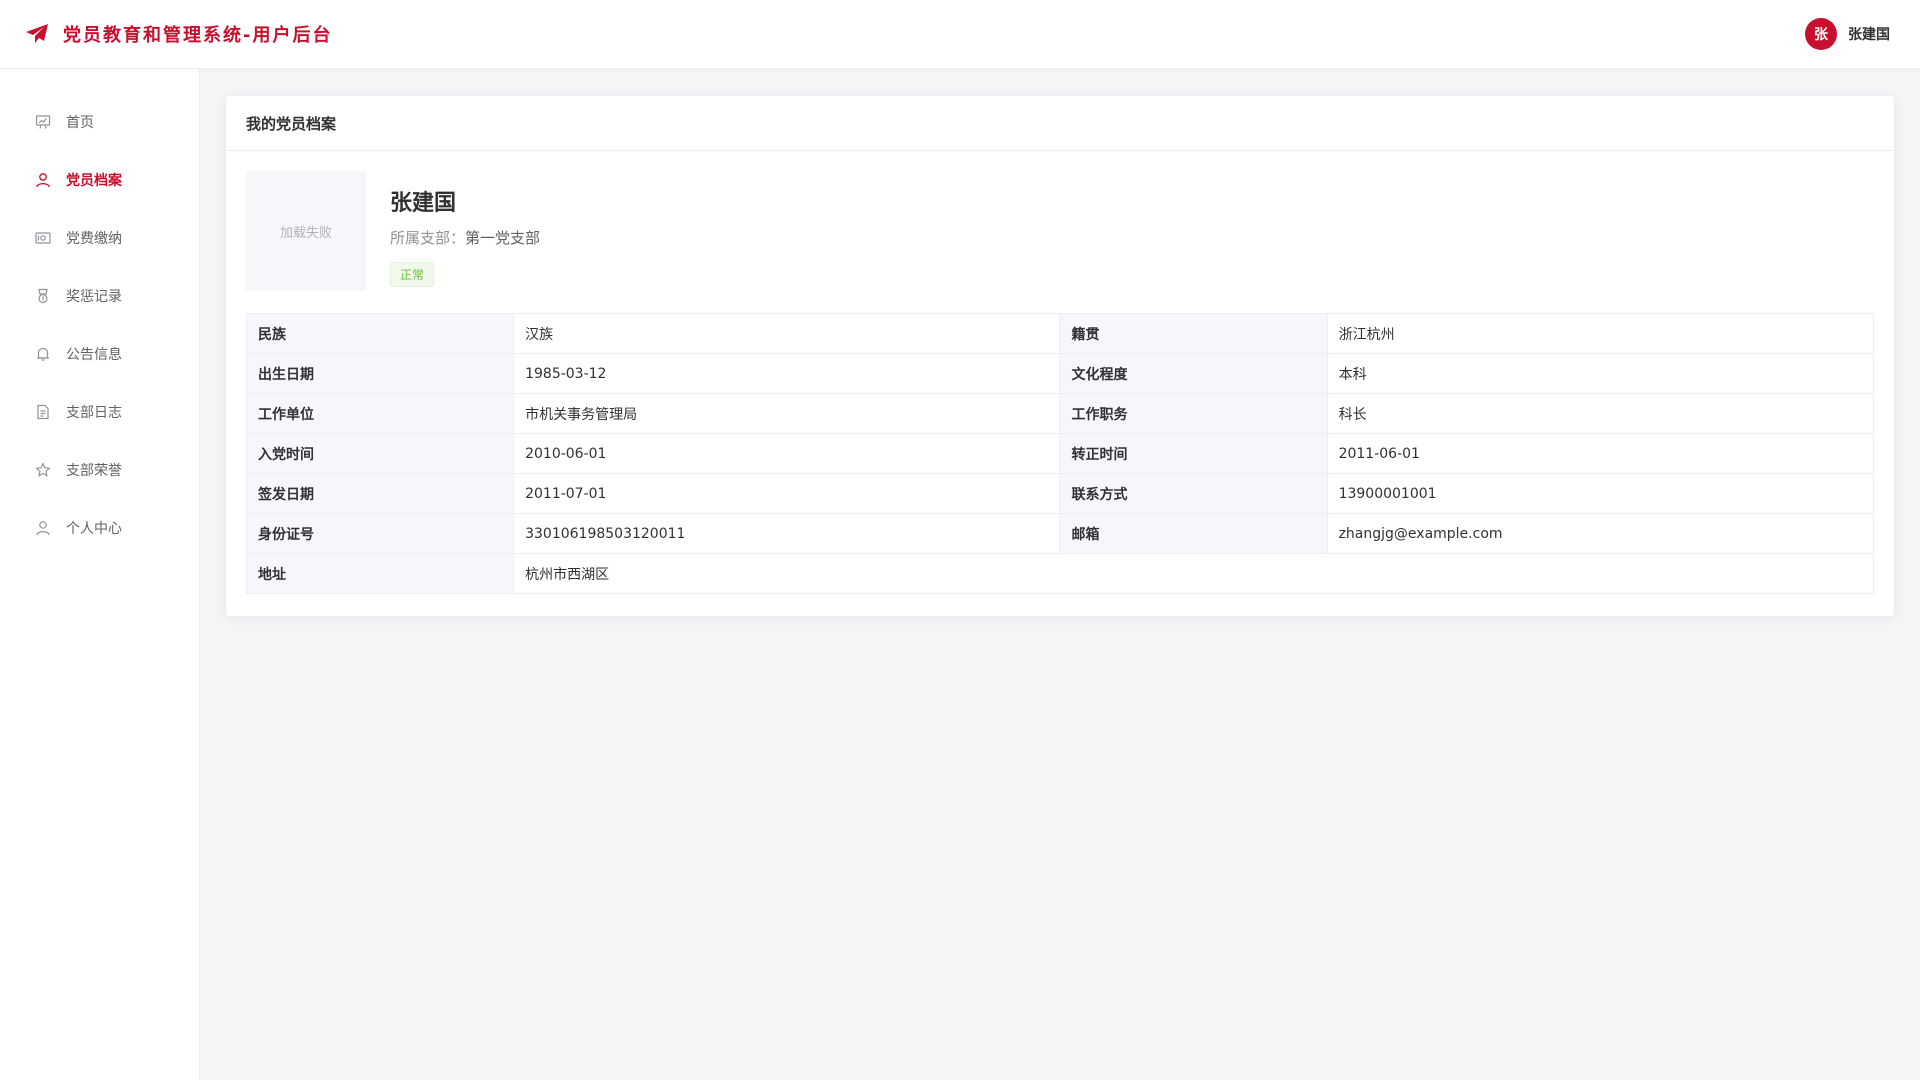  I want to click on field-value: 市机关事务管理局, so click(787, 413).